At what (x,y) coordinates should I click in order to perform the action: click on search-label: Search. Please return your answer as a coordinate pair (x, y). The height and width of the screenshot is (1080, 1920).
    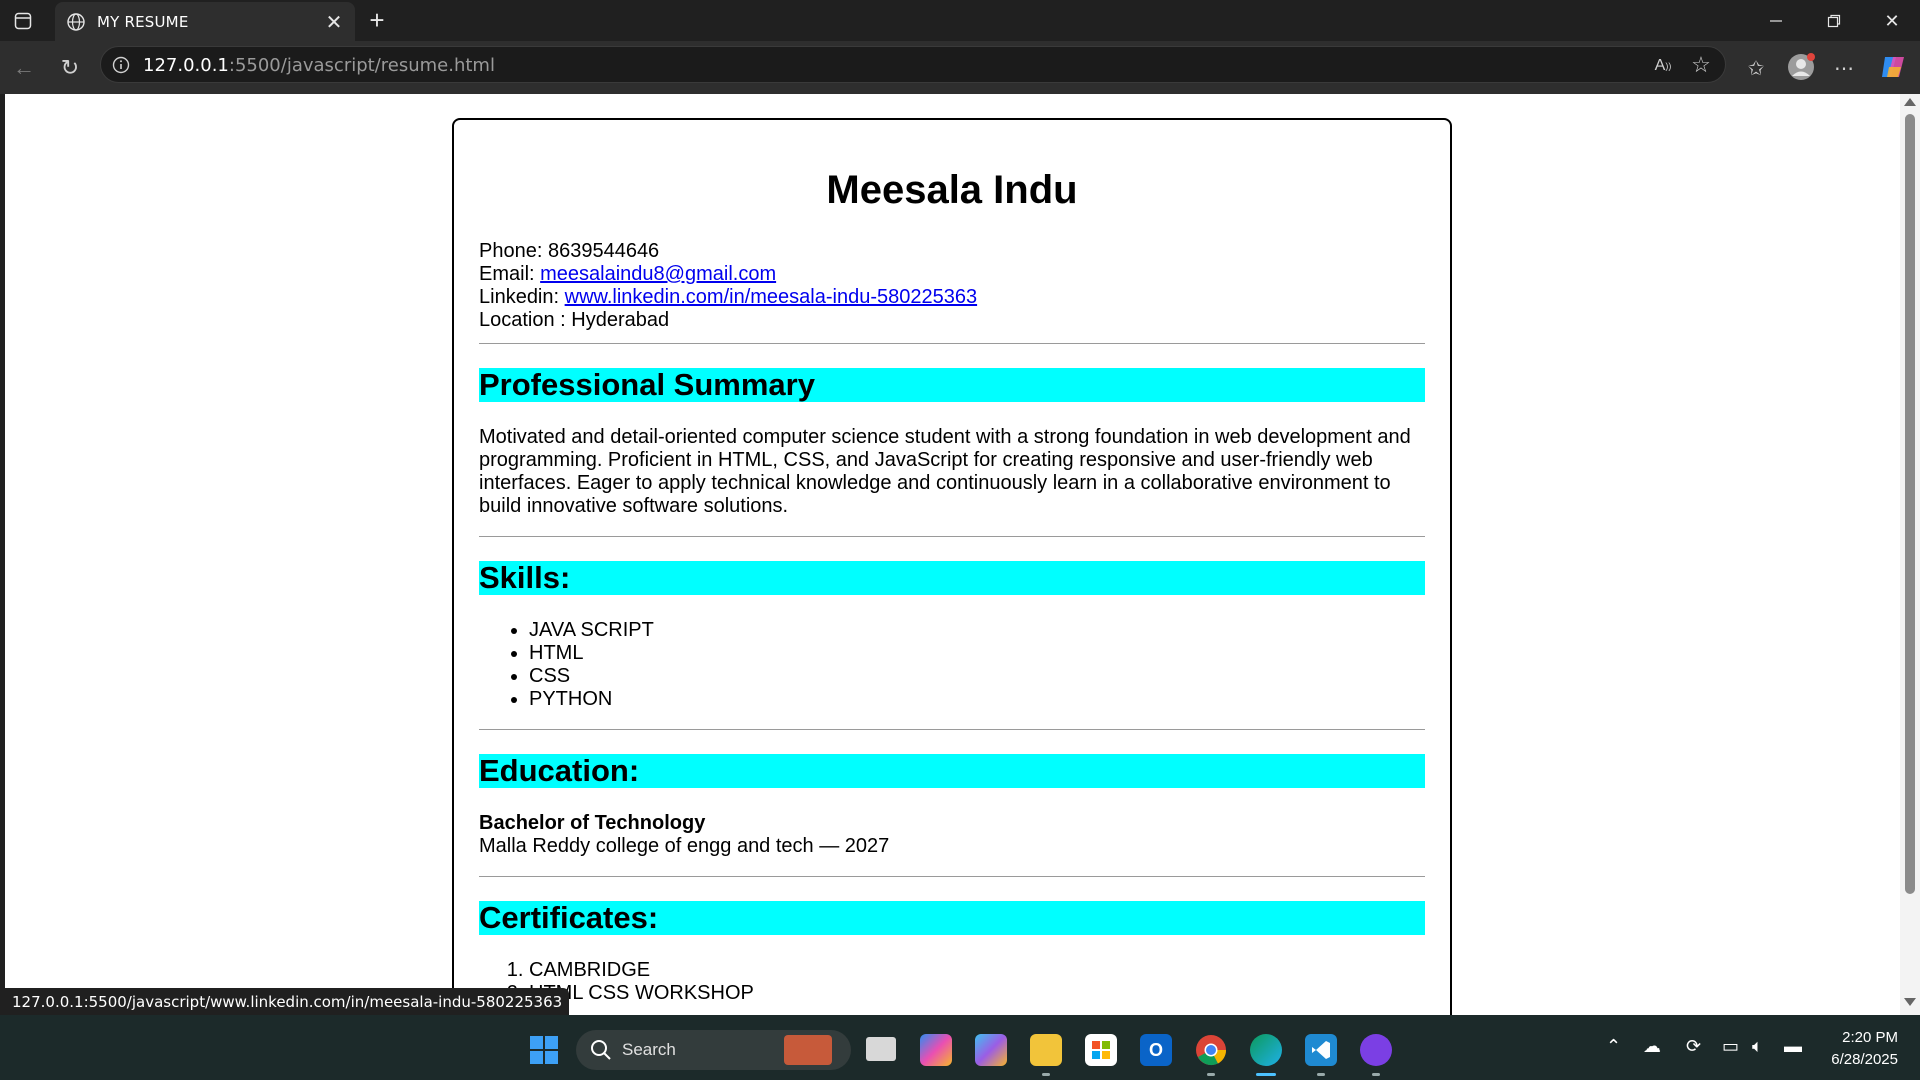
    Looking at the image, I should click on (649, 1049).